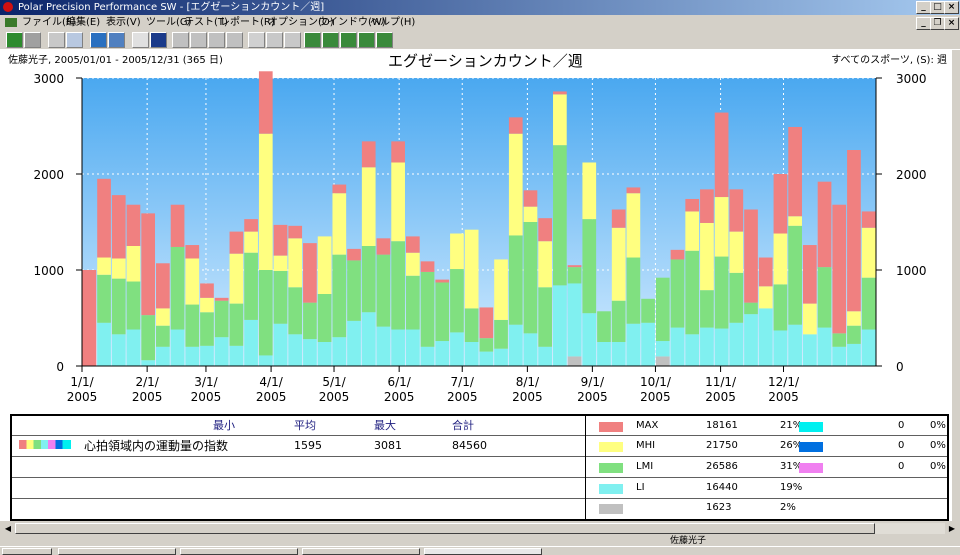  What do you see at coordinates (56, 40) in the screenshot?
I see `tools-icon` at bounding box center [56, 40].